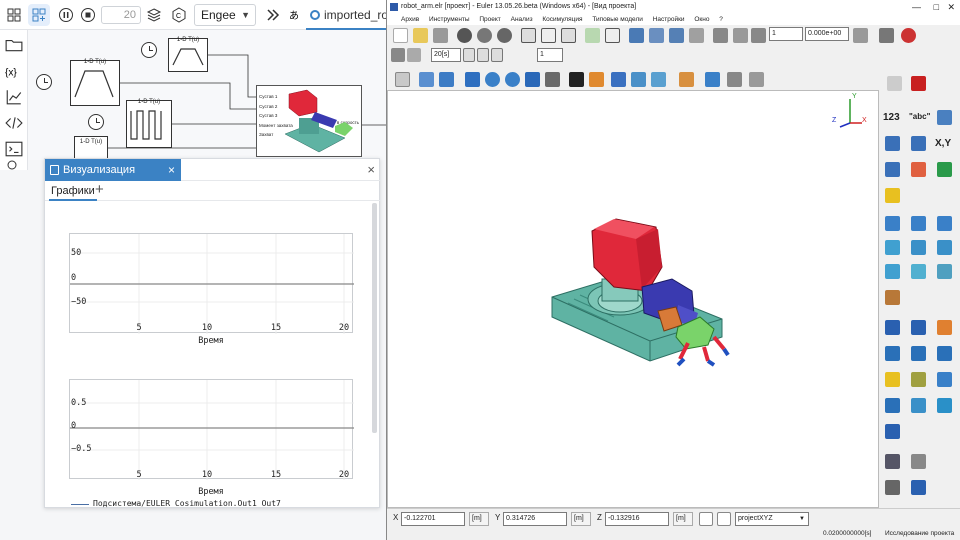 The width and height of the screenshot is (960, 540). I want to click on rotate-x-icon, so click(492, 79).